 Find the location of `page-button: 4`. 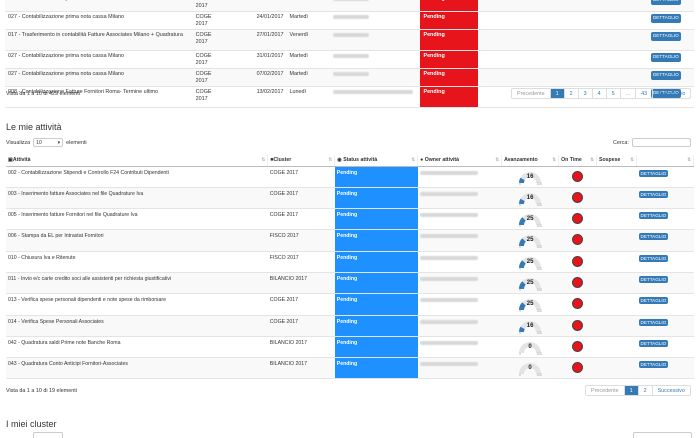

page-button: 4 is located at coordinates (598, 93).